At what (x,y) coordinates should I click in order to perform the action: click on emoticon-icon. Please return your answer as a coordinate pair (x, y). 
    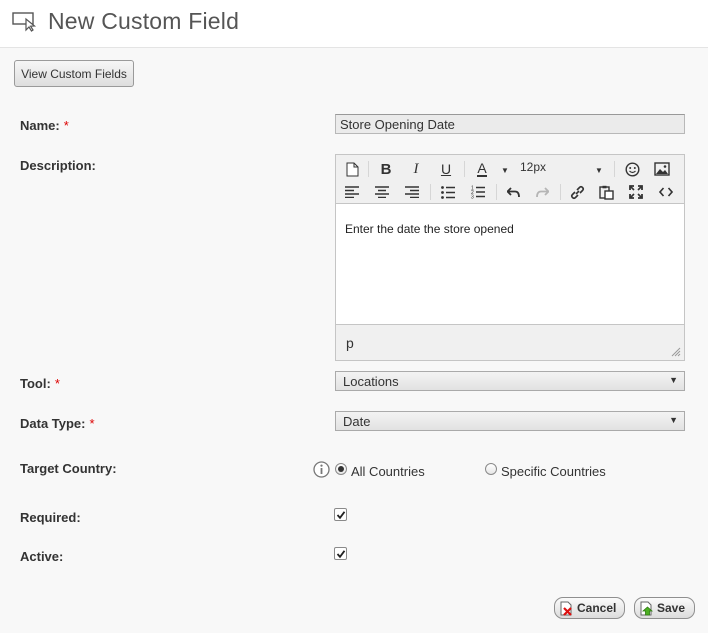
    Looking at the image, I should click on (632, 169).